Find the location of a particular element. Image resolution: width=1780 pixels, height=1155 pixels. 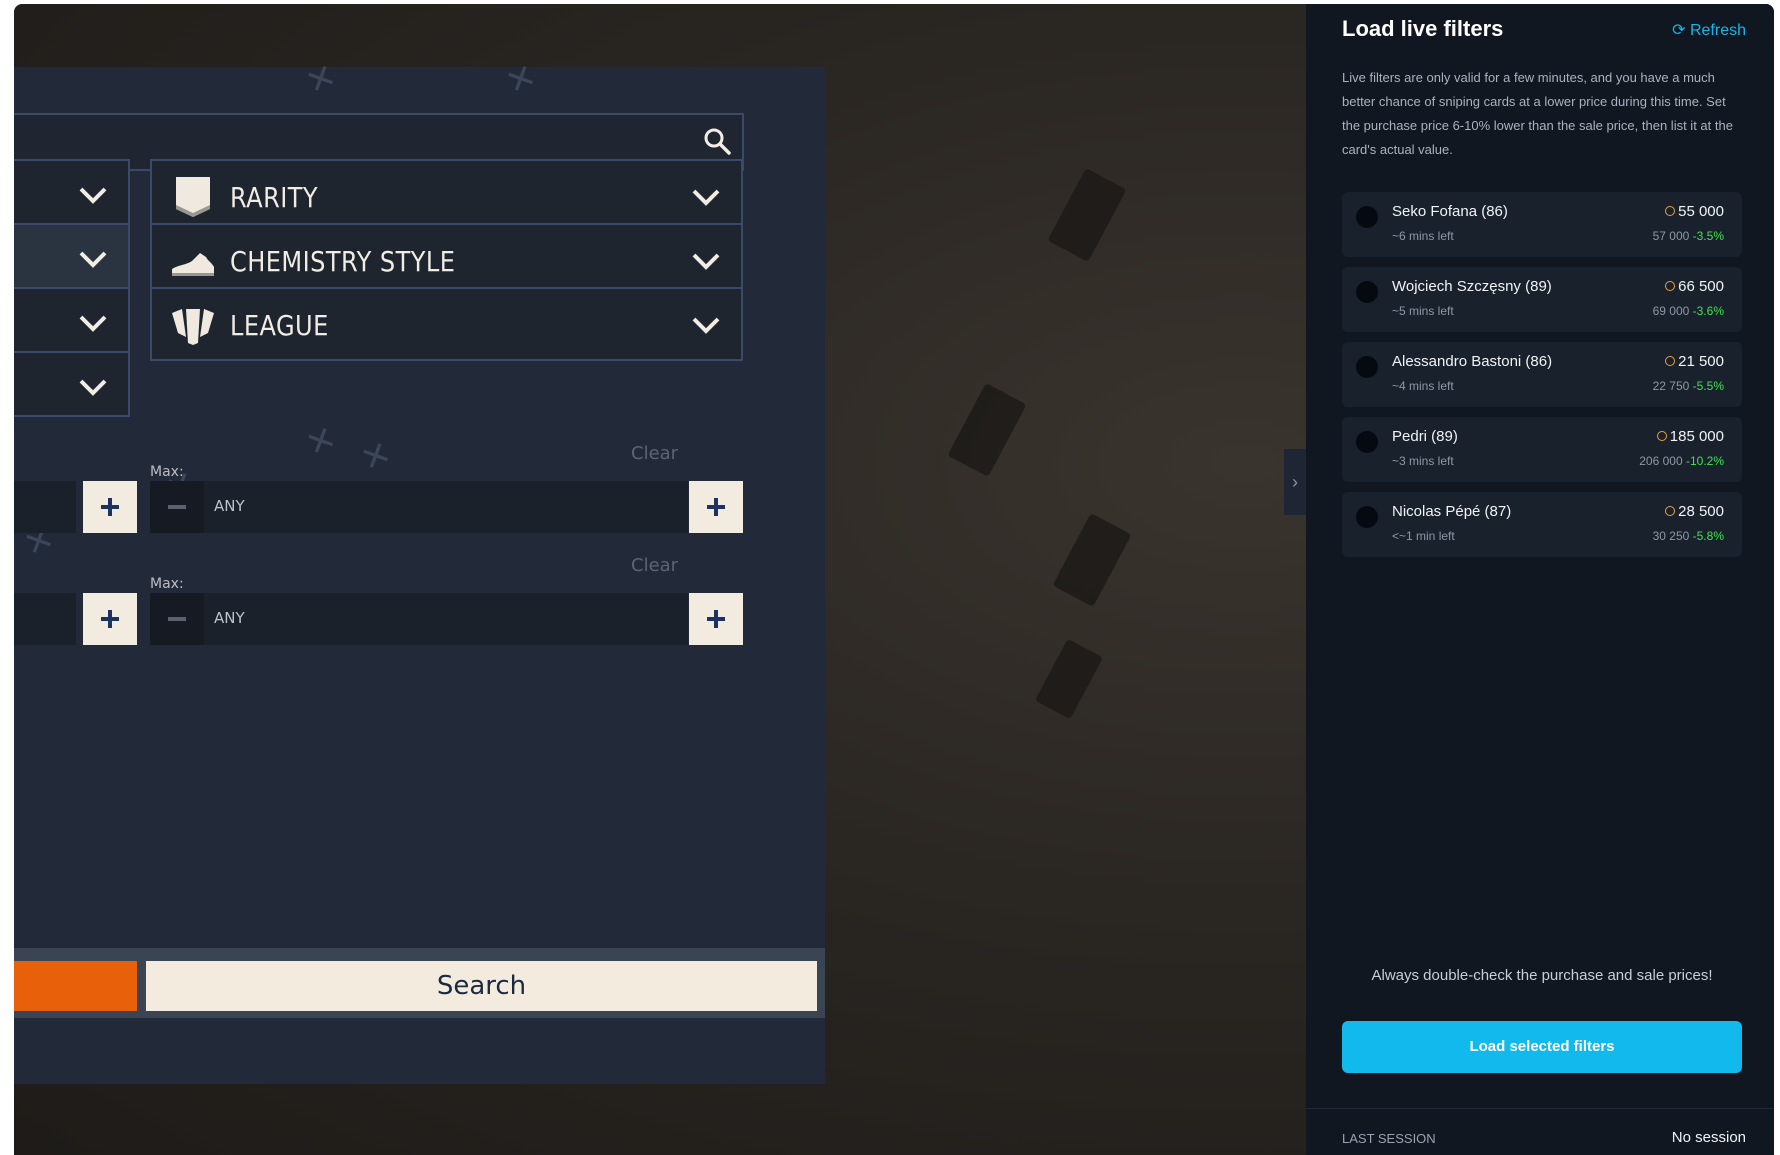

sidebar-toggle-button: › is located at coordinates (1295, 482).